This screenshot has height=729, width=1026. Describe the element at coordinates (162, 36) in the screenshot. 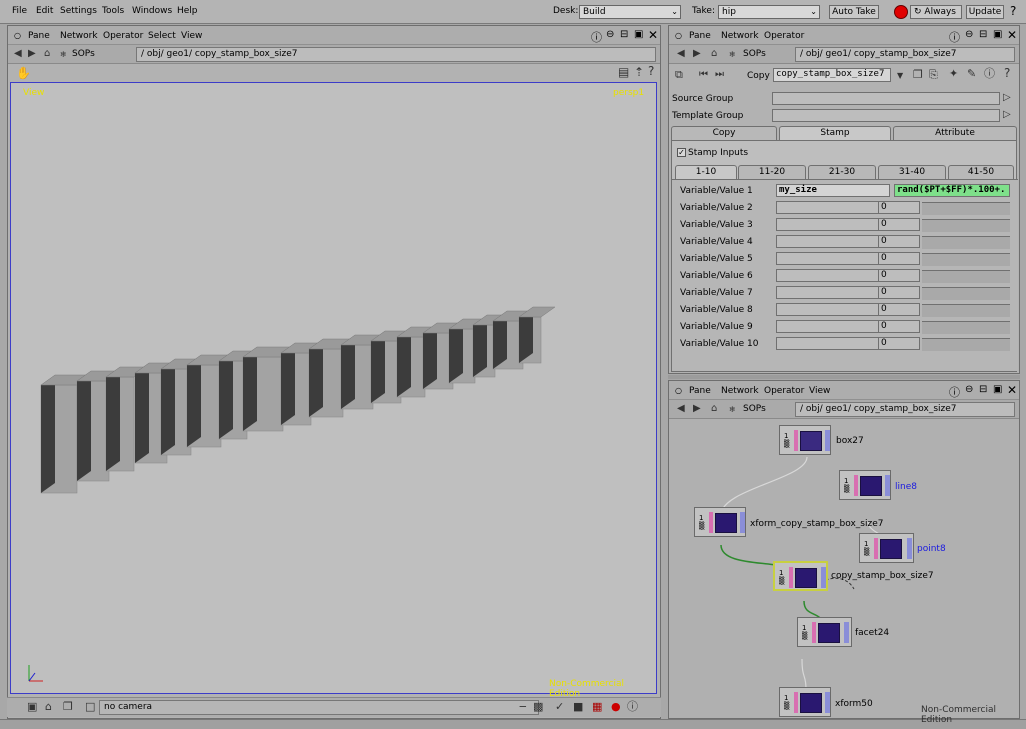

I see `viewer-menu-select: Select` at that location.